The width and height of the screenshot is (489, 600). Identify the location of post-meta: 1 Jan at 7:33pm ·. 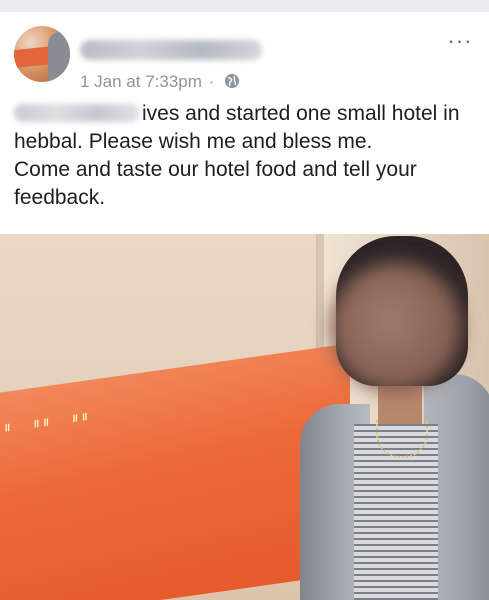
(160, 83).